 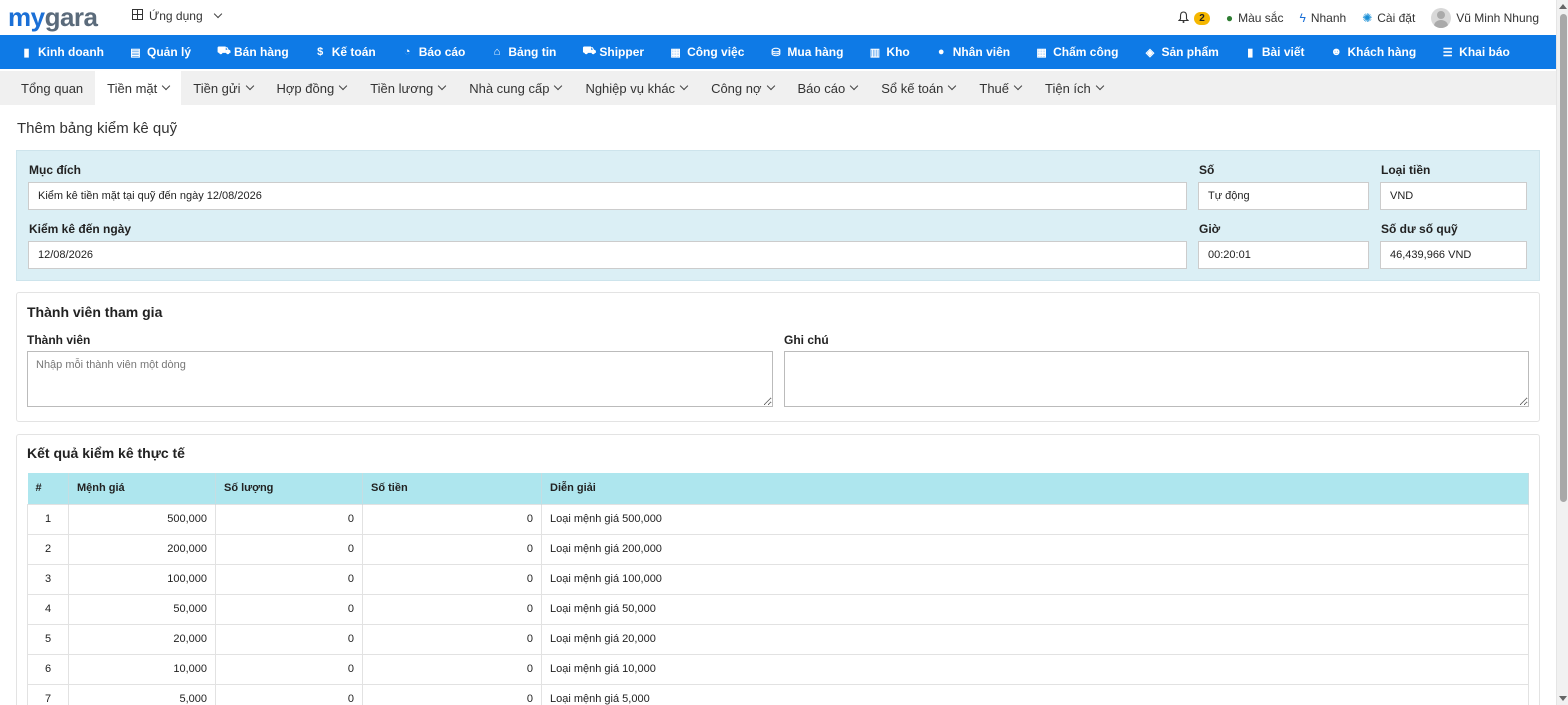 What do you see at coordinates (62, 52) in the screenshot?
I see `main-nav-item-0: ▮ Kinh doanh` at bounding box center [62, 52].